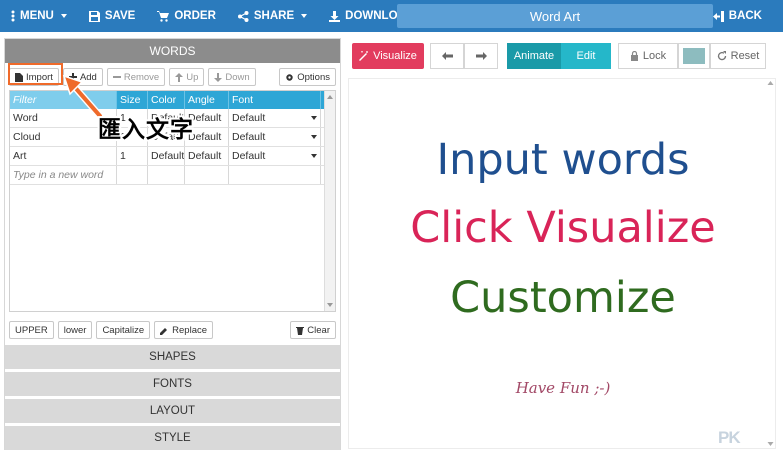 Image resolution: width=783 pixels, height=454 pixels. Describe the element at coordinates (63, 16) in the screenshot. I see `chevron-down-icon` at that location.